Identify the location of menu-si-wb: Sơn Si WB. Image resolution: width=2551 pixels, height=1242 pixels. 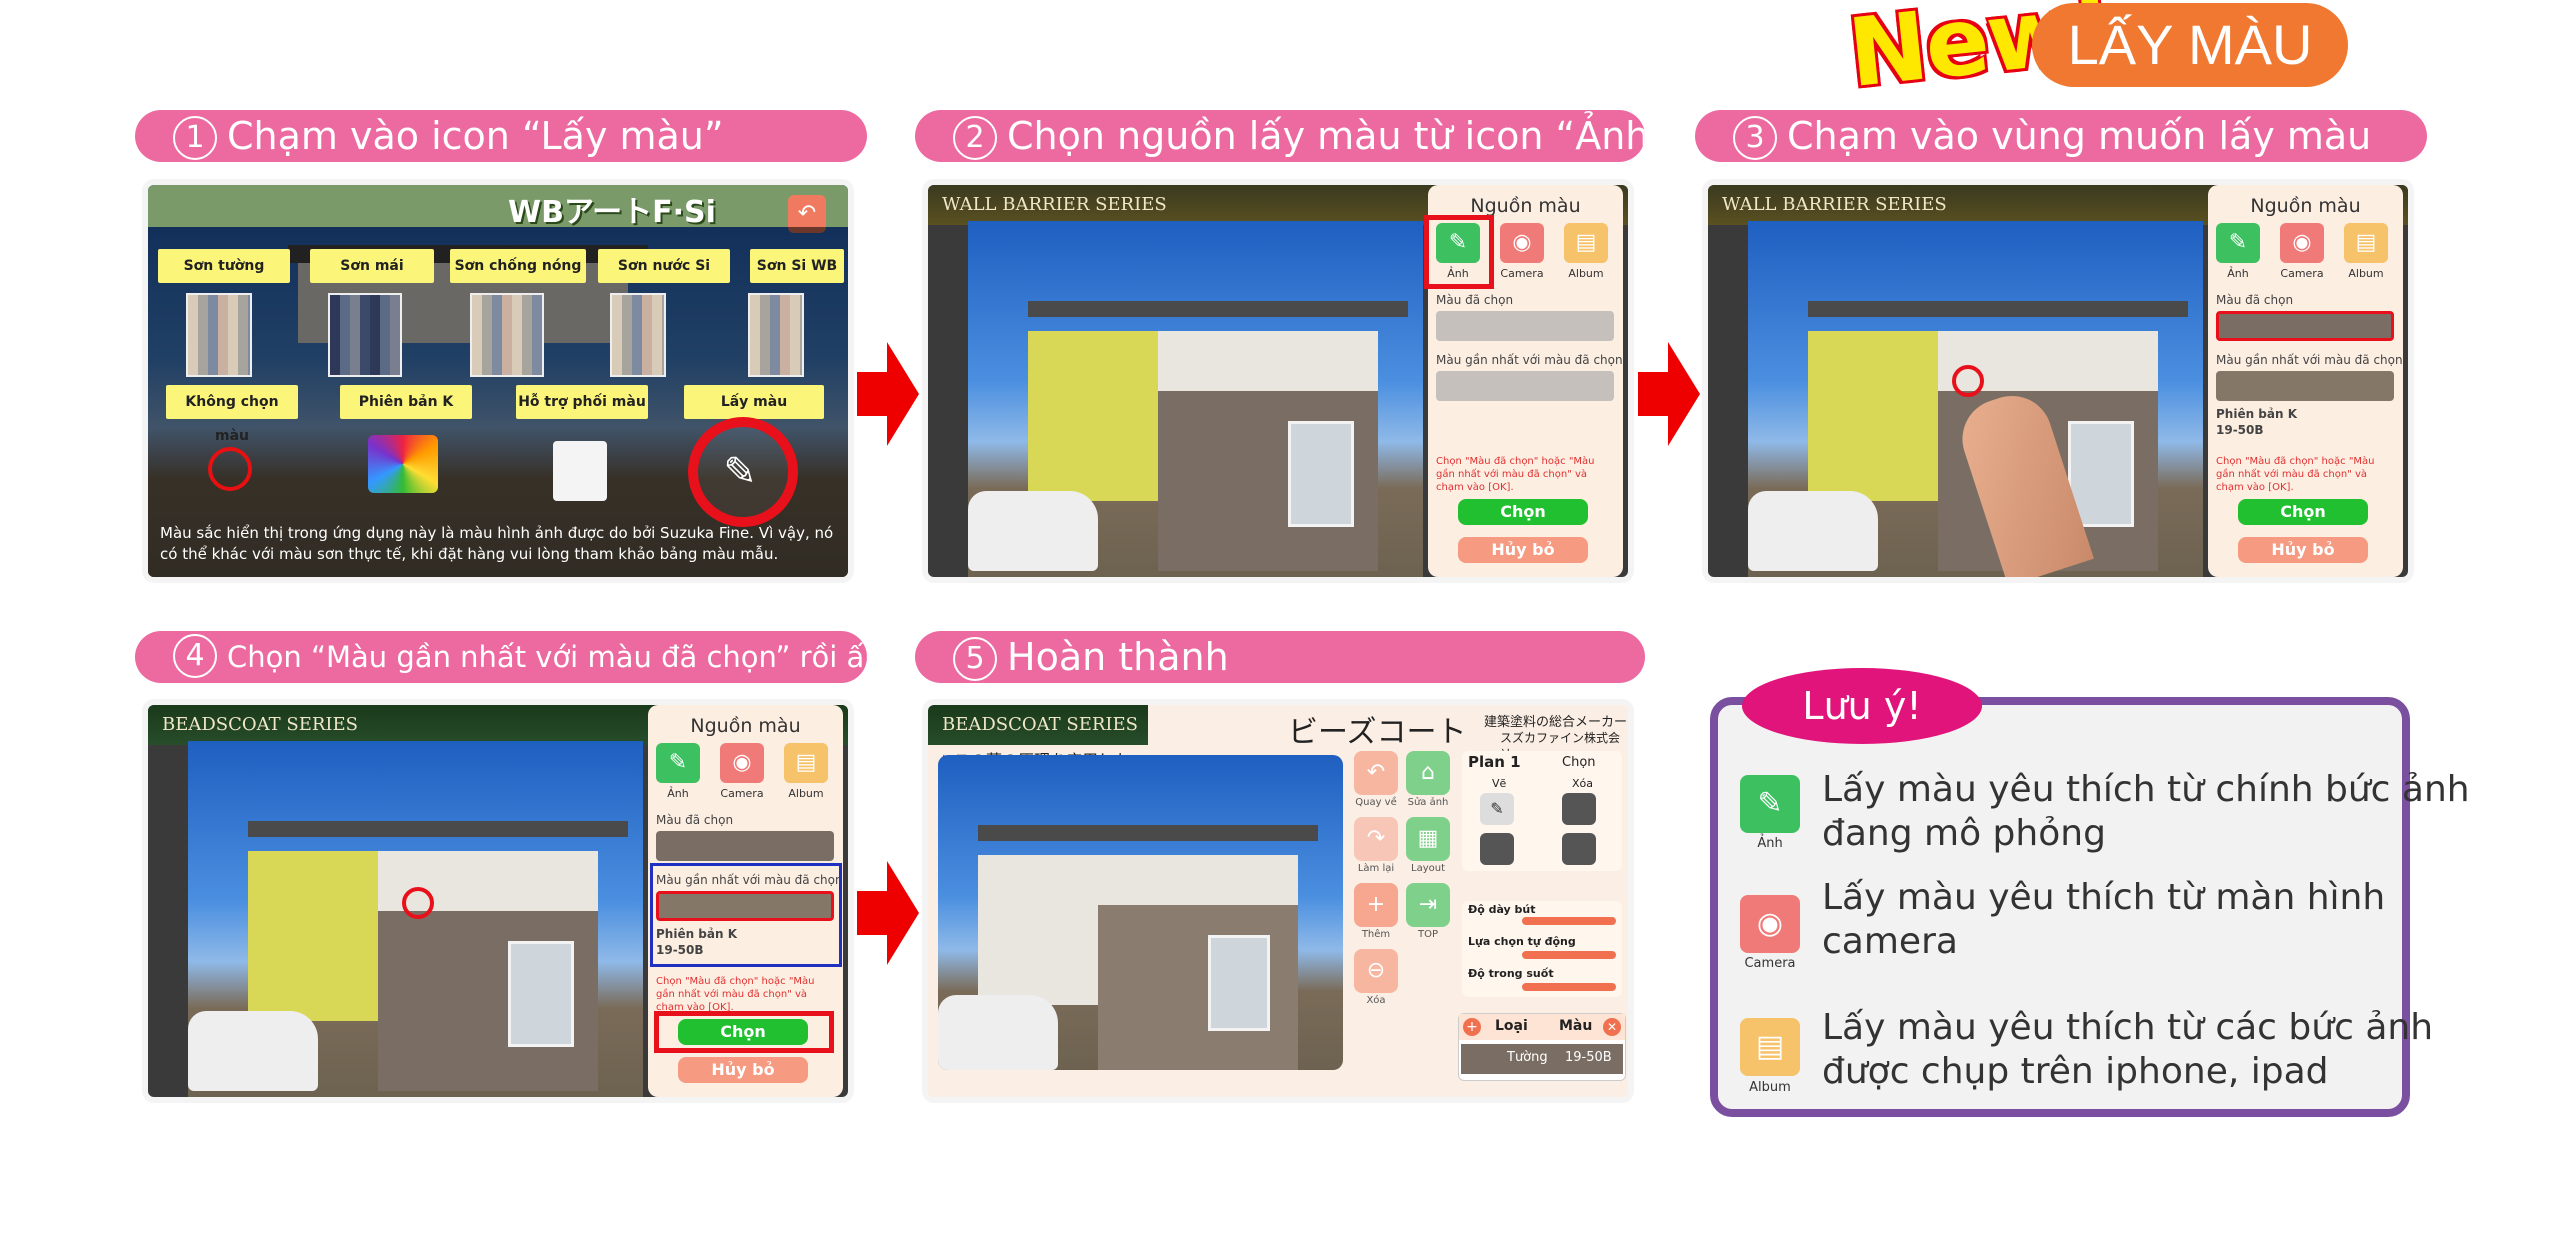
(797, 266).